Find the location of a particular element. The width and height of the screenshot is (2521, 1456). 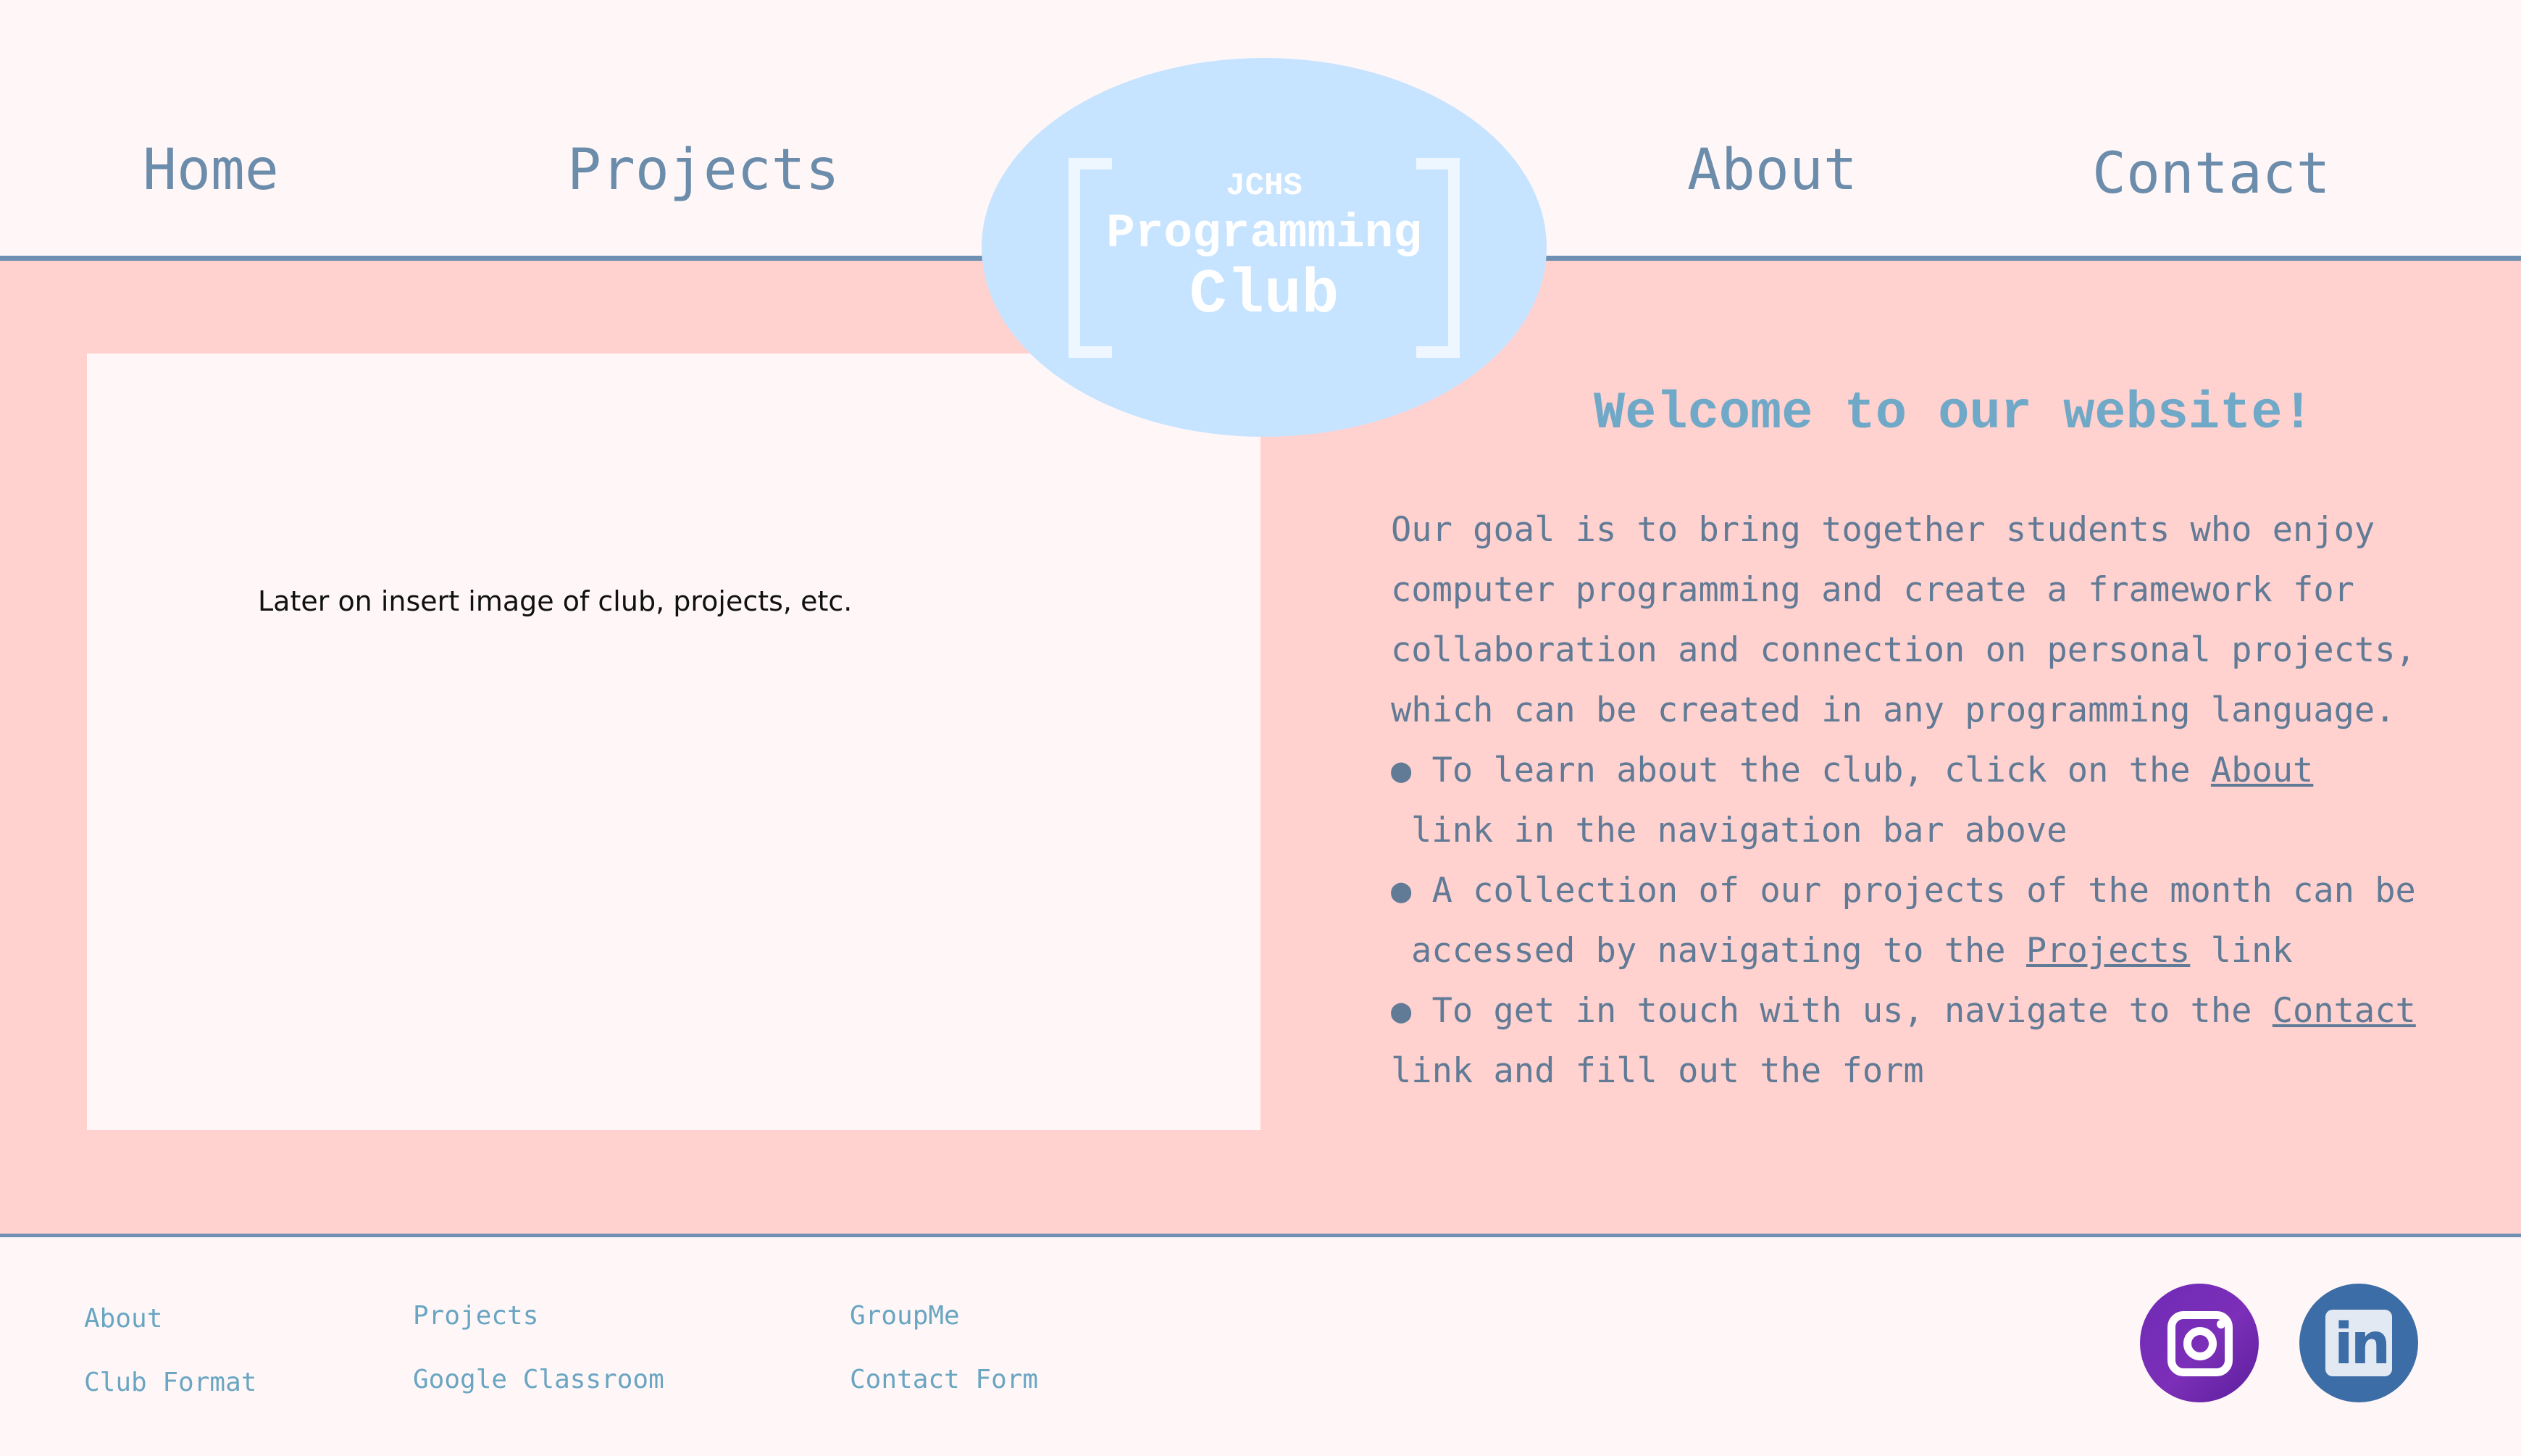

club-logo: JCHS Programming Club is located at coordinates (1264, 247).